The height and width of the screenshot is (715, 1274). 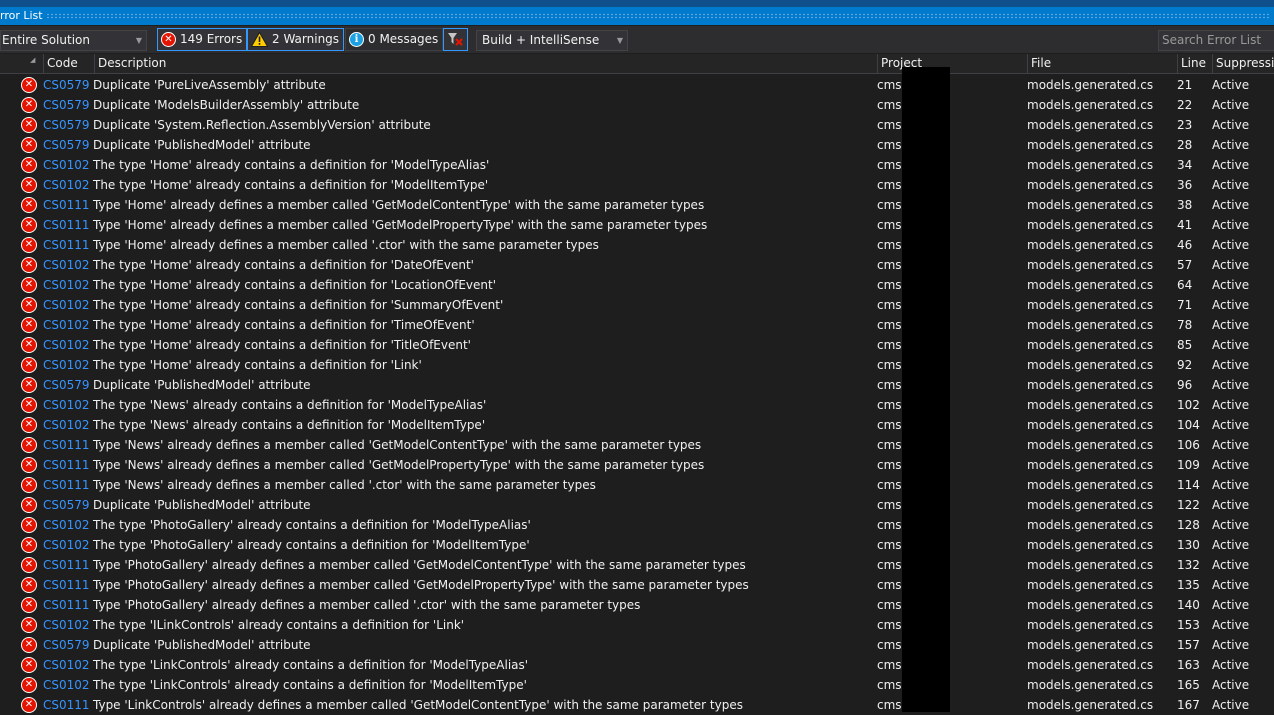 What do you see at coordinates (1216, 40) in the screenshot?
I see `search-error-list-input: Search Error List` at bounding box center [1216, 40].